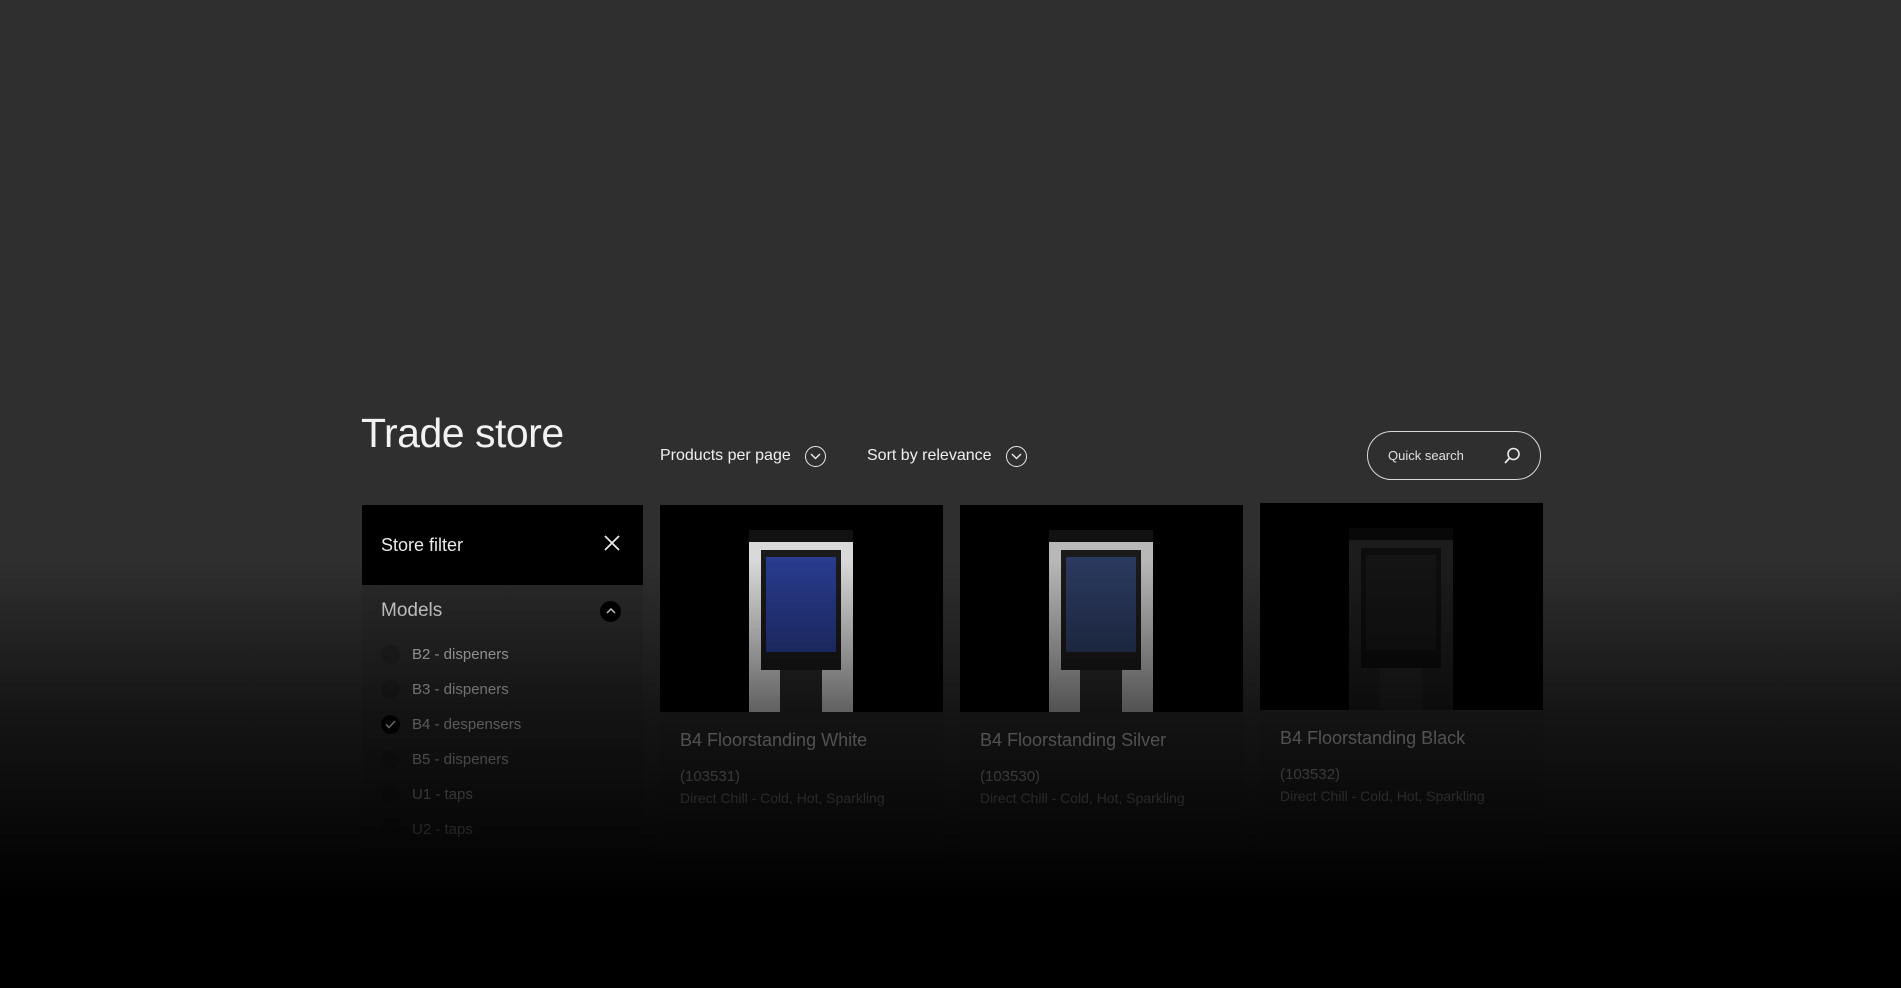  I want to click on models-title: Models, so click(412, 610).